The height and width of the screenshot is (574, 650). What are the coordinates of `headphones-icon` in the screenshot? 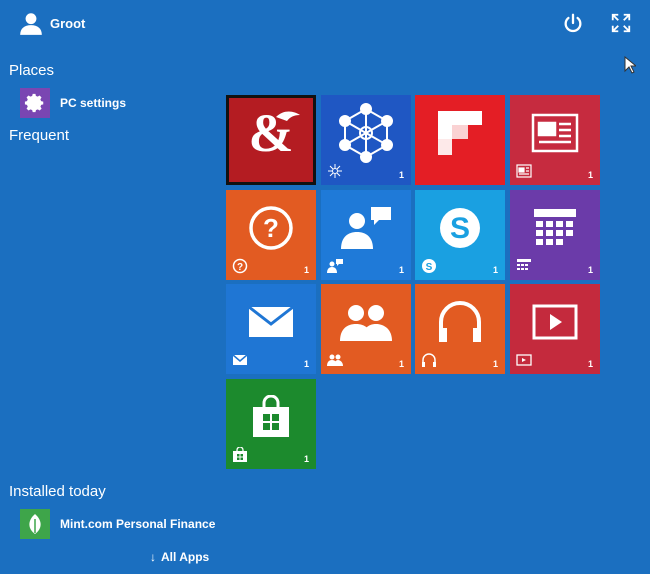 It's located at (460, 321).